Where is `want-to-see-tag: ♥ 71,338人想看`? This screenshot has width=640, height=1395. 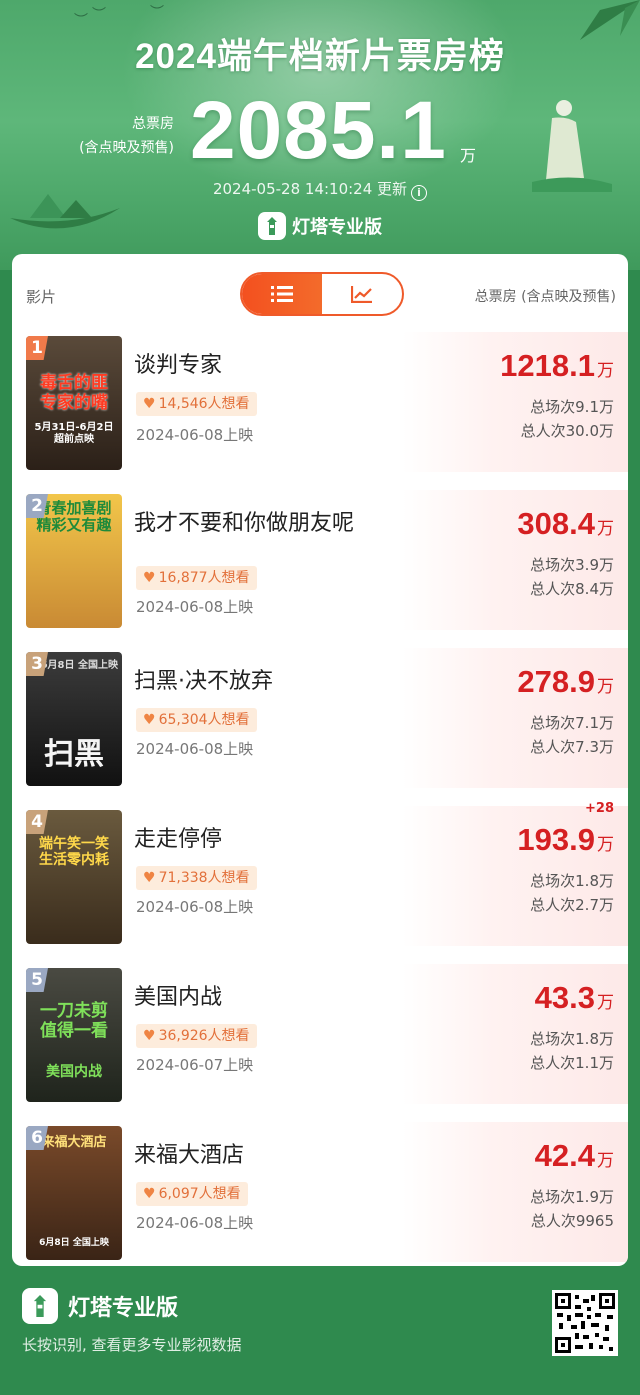 want-to-see-tag: ♥ 71,338人想看 is located at coordinates (196, 878).